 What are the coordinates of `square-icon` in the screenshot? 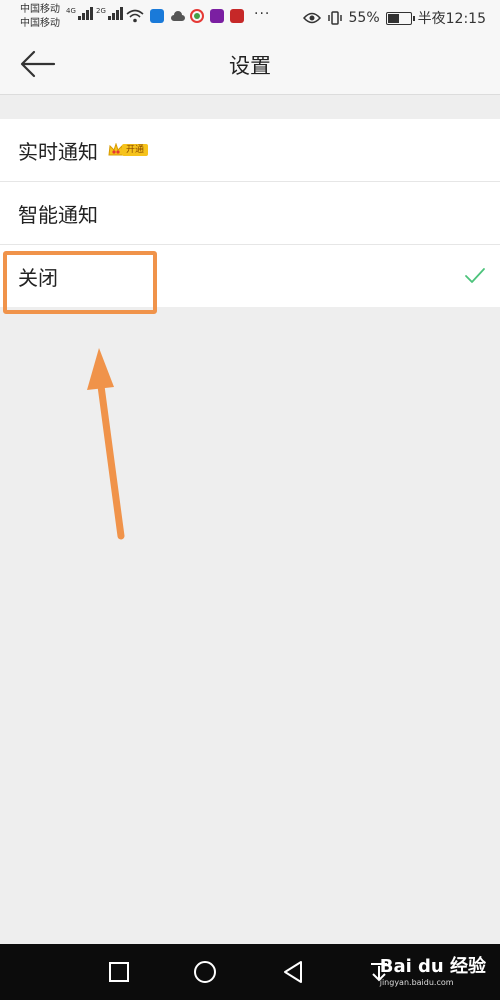 It's located at (119, 972).